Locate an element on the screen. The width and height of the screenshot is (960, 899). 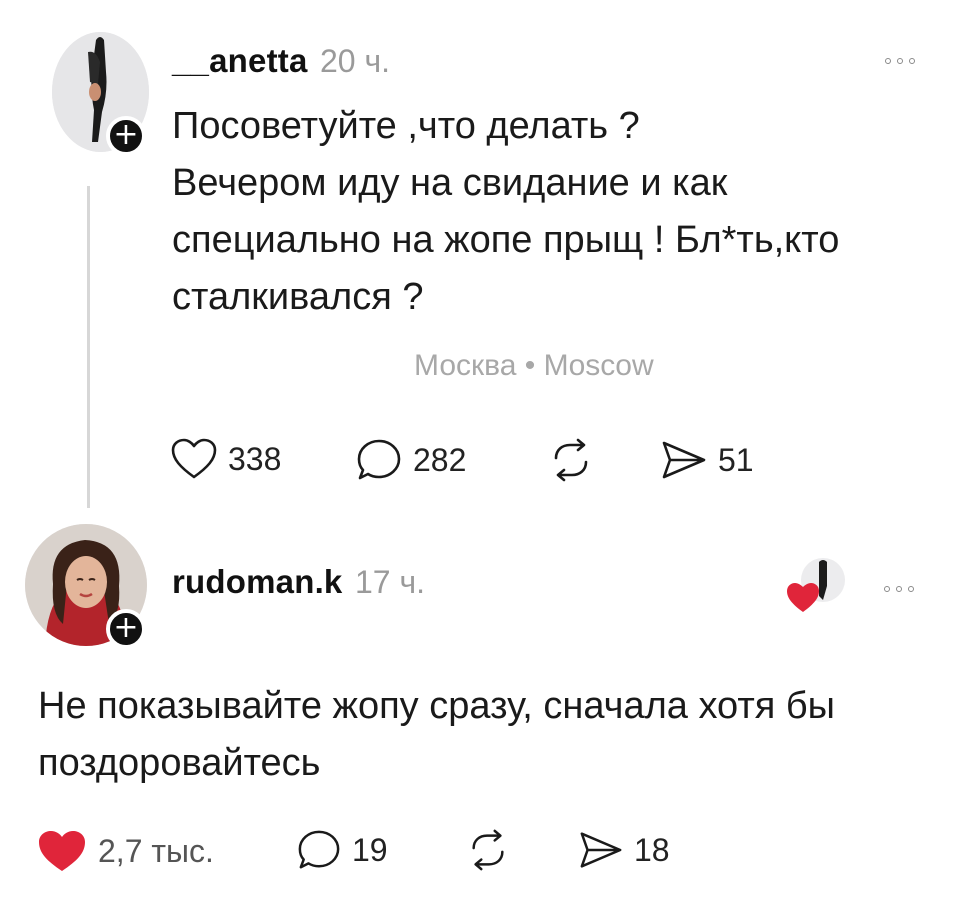
reply-header: rudoman.k 17 ч. is located at coordinates (298, 582).